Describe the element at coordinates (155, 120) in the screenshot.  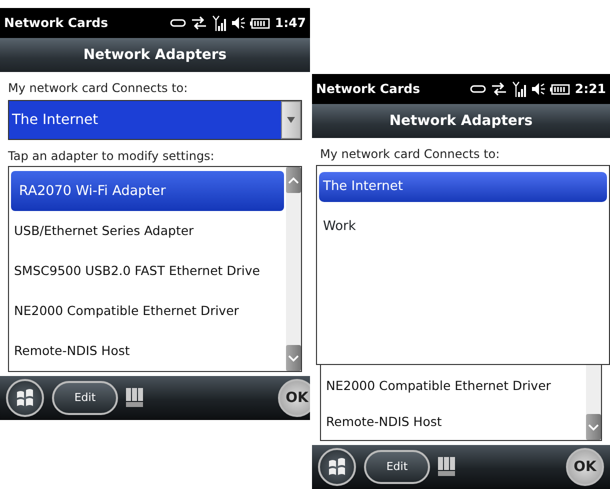
I see `connects-dropdown: The Internet` at that location.